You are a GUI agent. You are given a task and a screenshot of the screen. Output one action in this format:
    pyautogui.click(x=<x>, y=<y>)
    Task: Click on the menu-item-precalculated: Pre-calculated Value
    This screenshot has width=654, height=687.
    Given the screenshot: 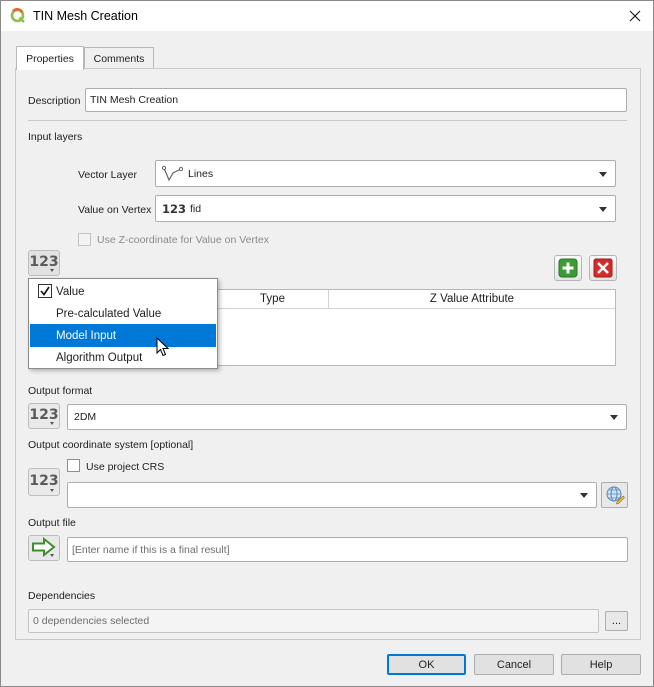 What is the action you would take?
    pyautogui.click(x=123, y=313)
    